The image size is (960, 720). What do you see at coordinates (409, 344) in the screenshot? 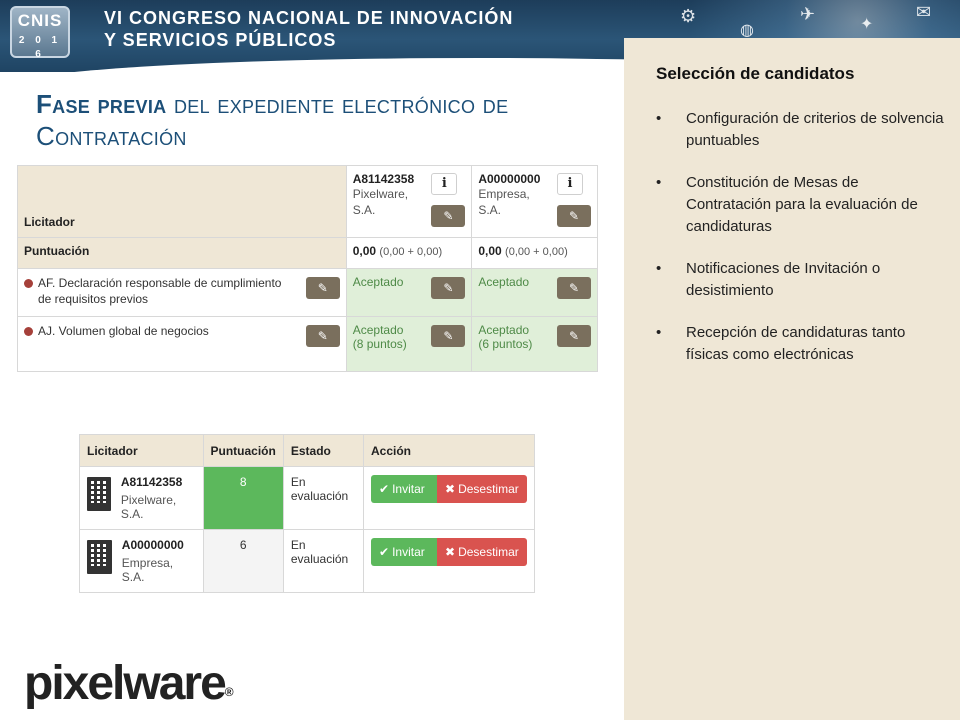
I see `criterion-value-cell: Aceptado (8 puntos) ✎` at bounding box center [409, 344].